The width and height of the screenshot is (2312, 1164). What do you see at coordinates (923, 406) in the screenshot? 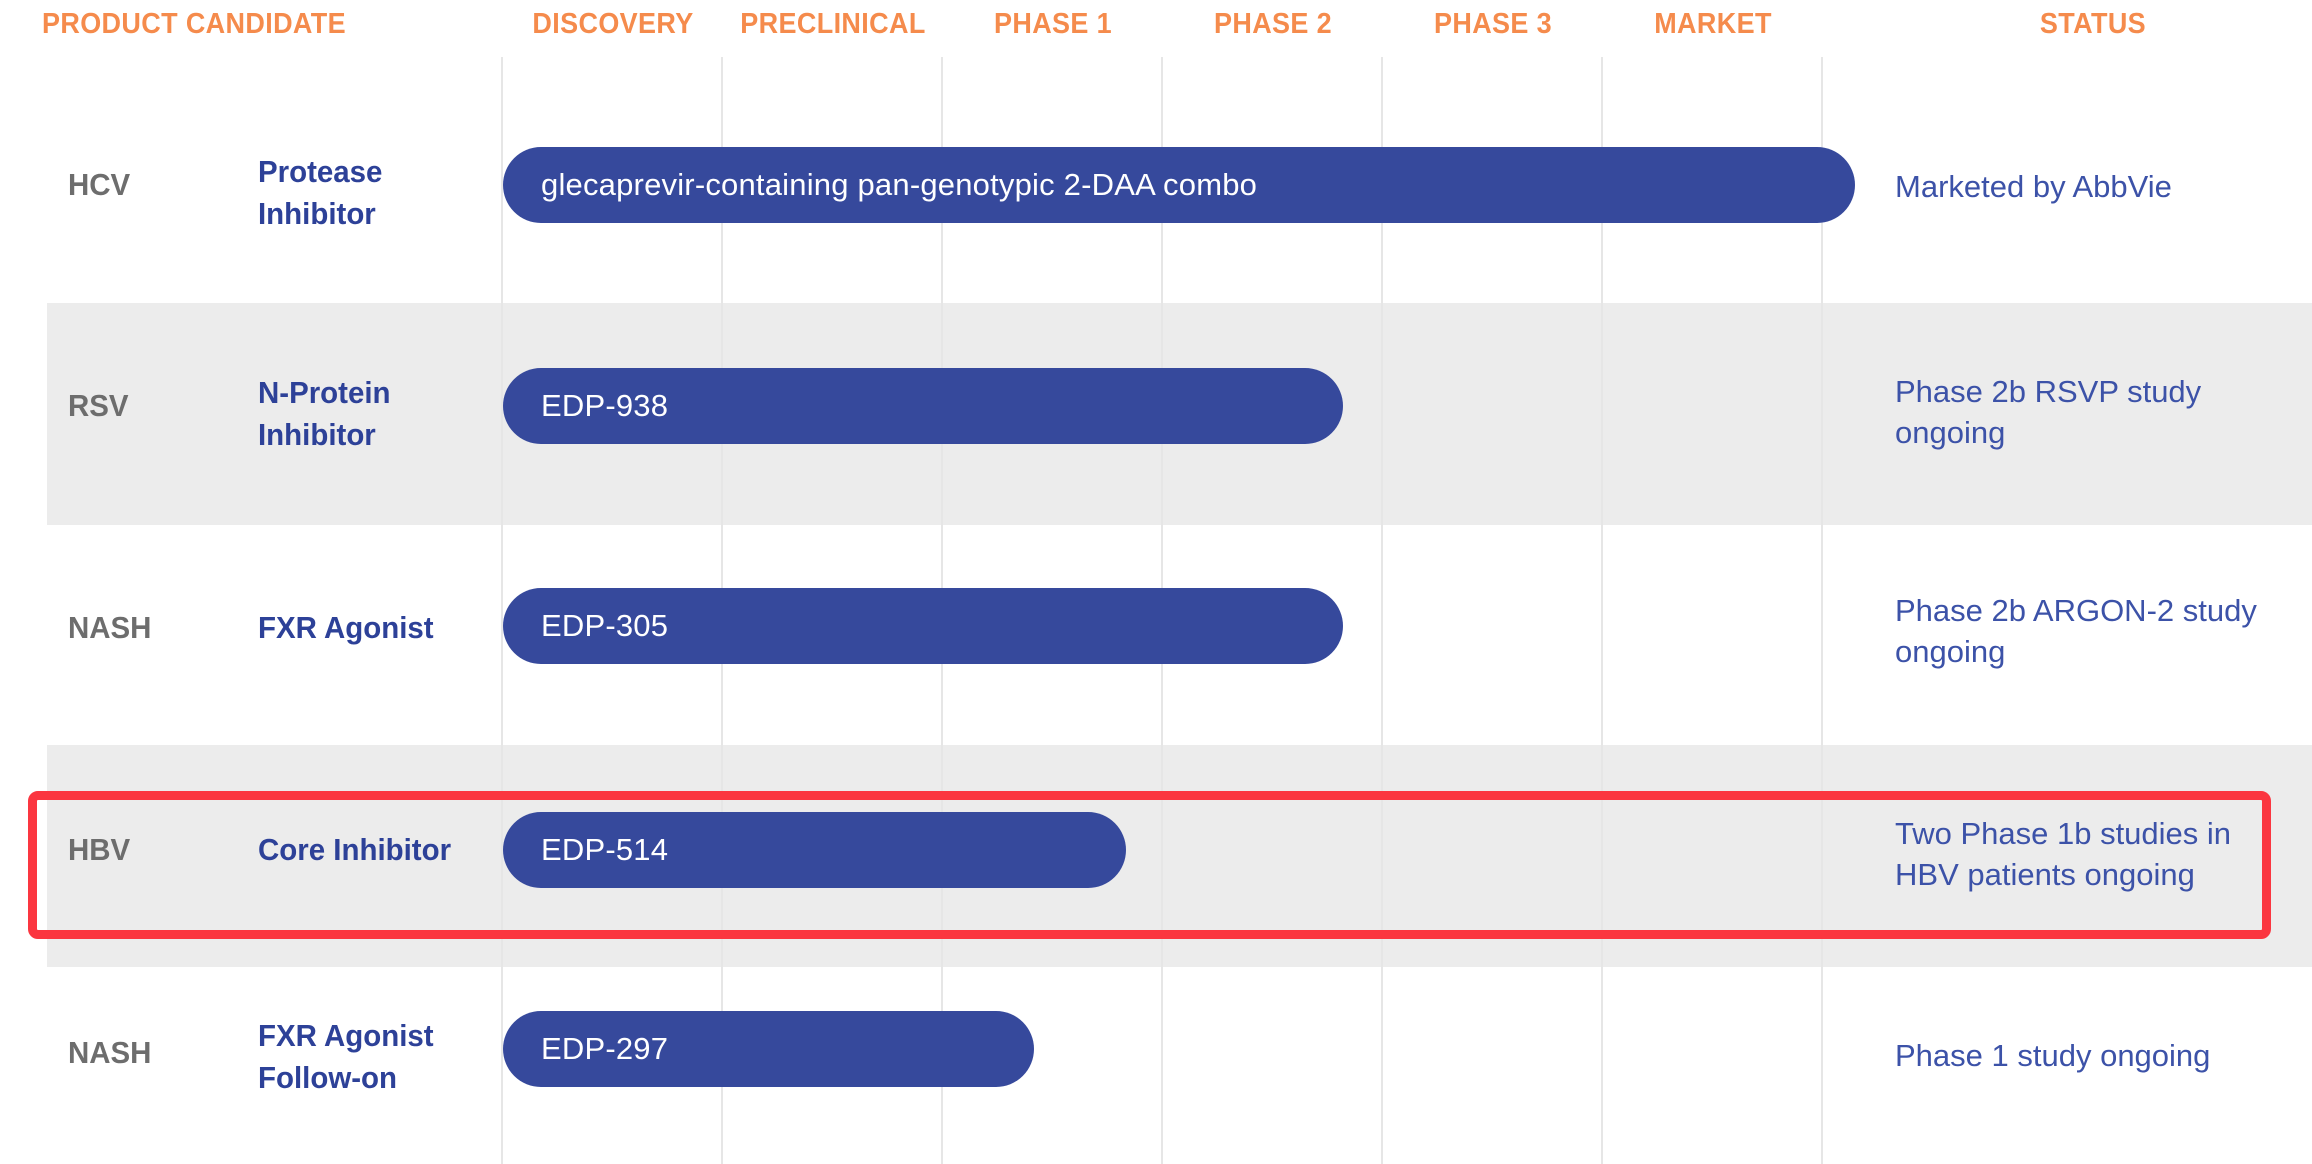
I see `pipeline-bar: EDP-938` at bounding box center [923, 406].